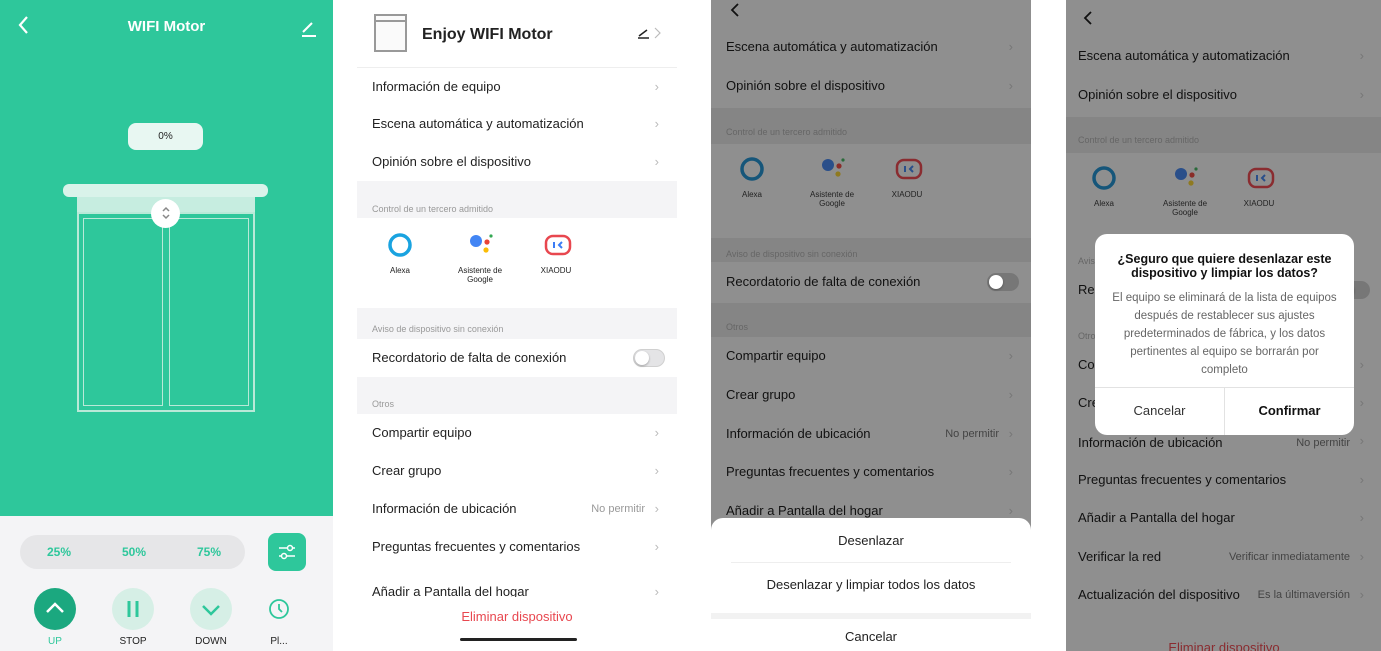 This screenshot has height=651, width=1381. Describe the element at coordinates (776, 355) in the screenshot. I see `row-label: Compartir equipo` at that location.